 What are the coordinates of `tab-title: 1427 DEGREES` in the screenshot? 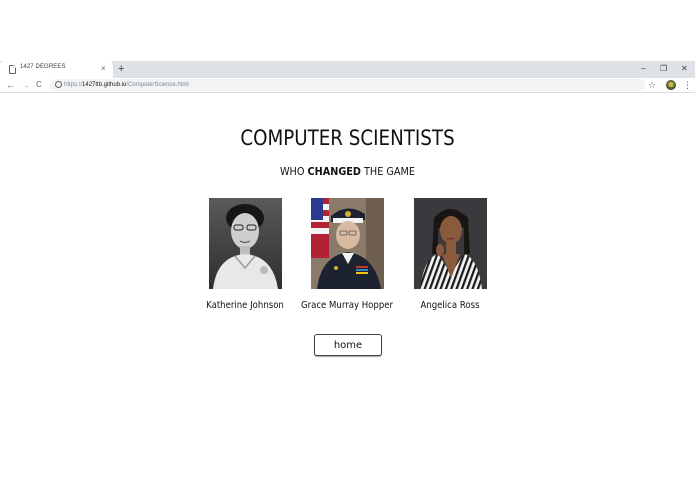 It's located at (43, 67).